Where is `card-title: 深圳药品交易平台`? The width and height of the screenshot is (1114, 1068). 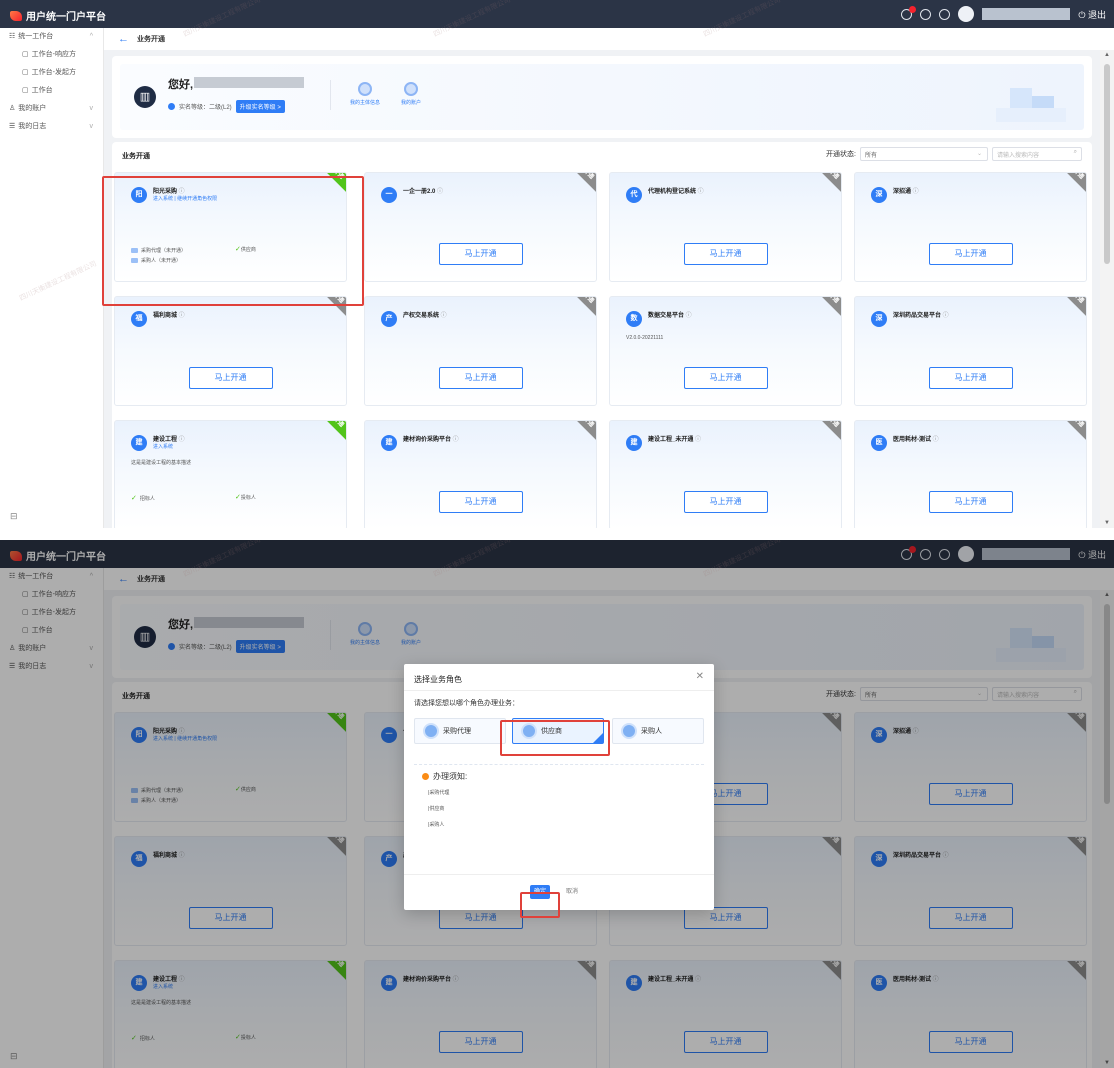
card-title: 深圳药品交易平台 is located at coordinates (921, 314).